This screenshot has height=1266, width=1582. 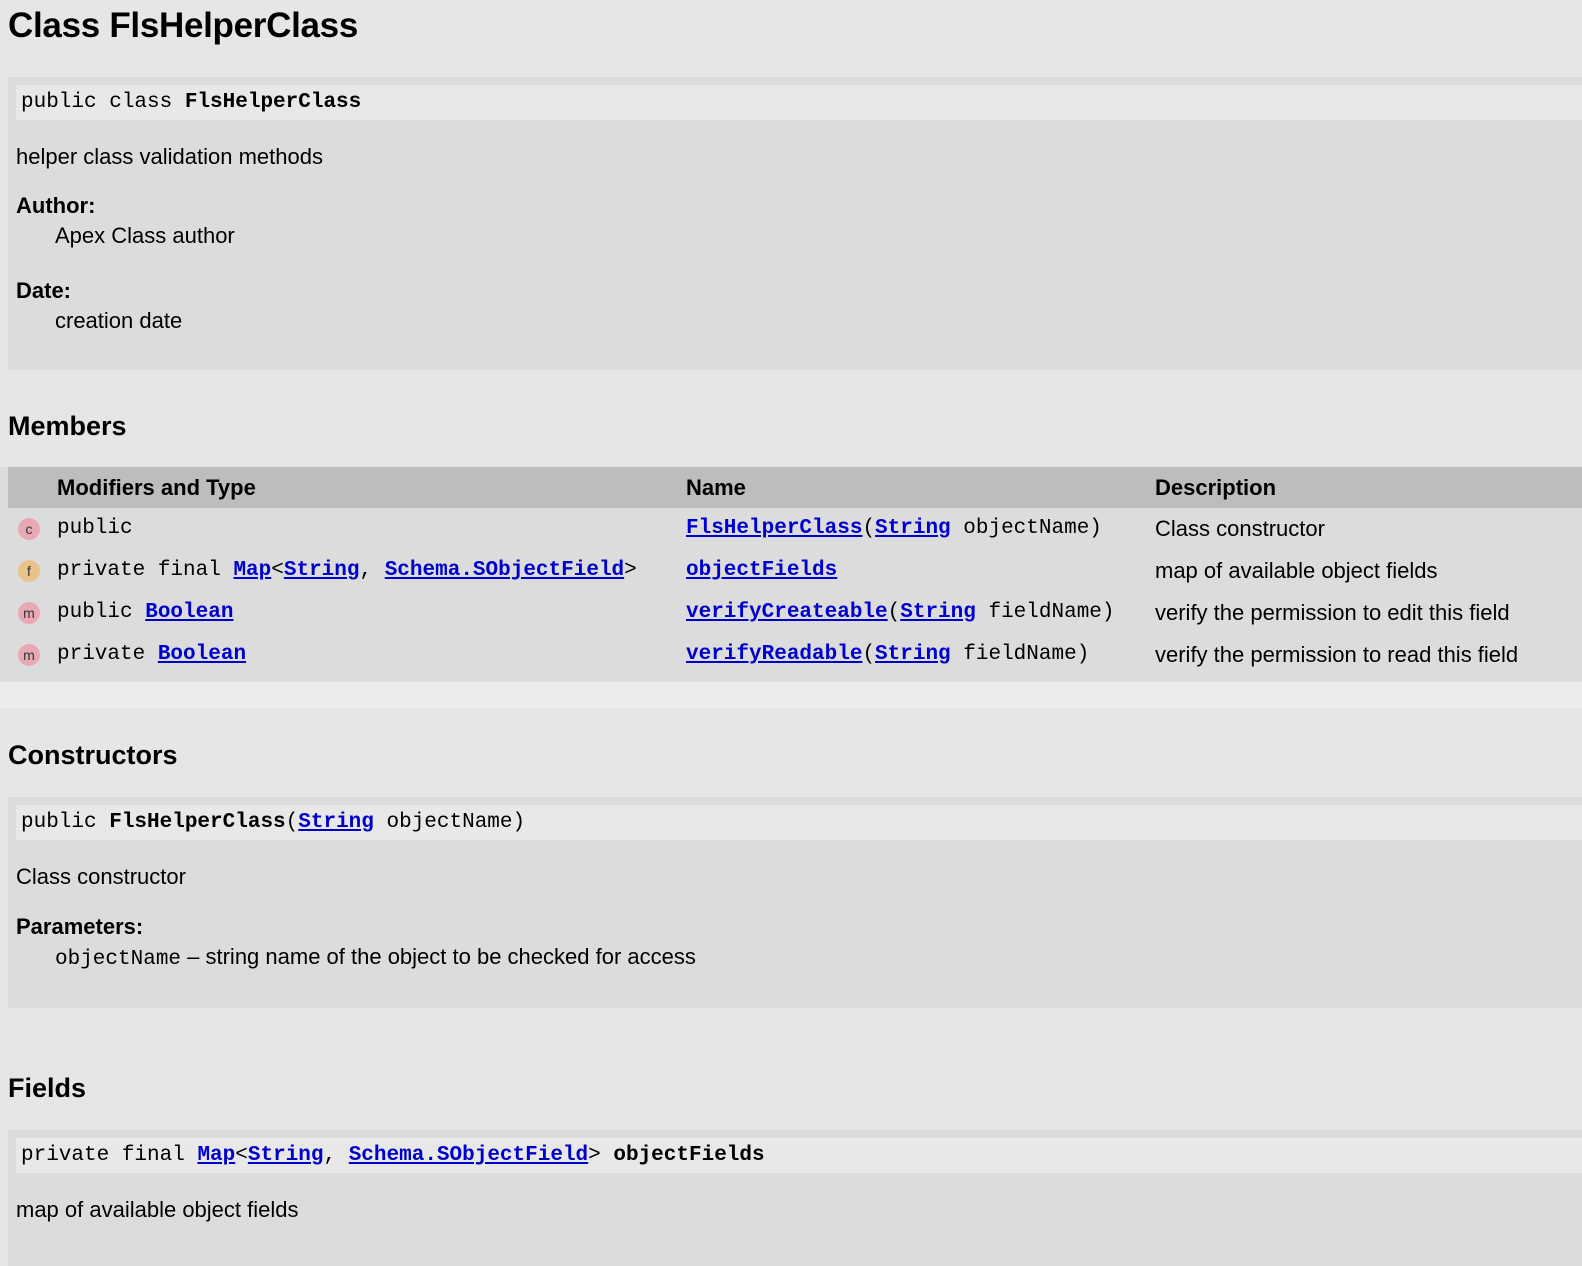 I want to click on member-description: Class constructor, so click(x=1240, y=528).